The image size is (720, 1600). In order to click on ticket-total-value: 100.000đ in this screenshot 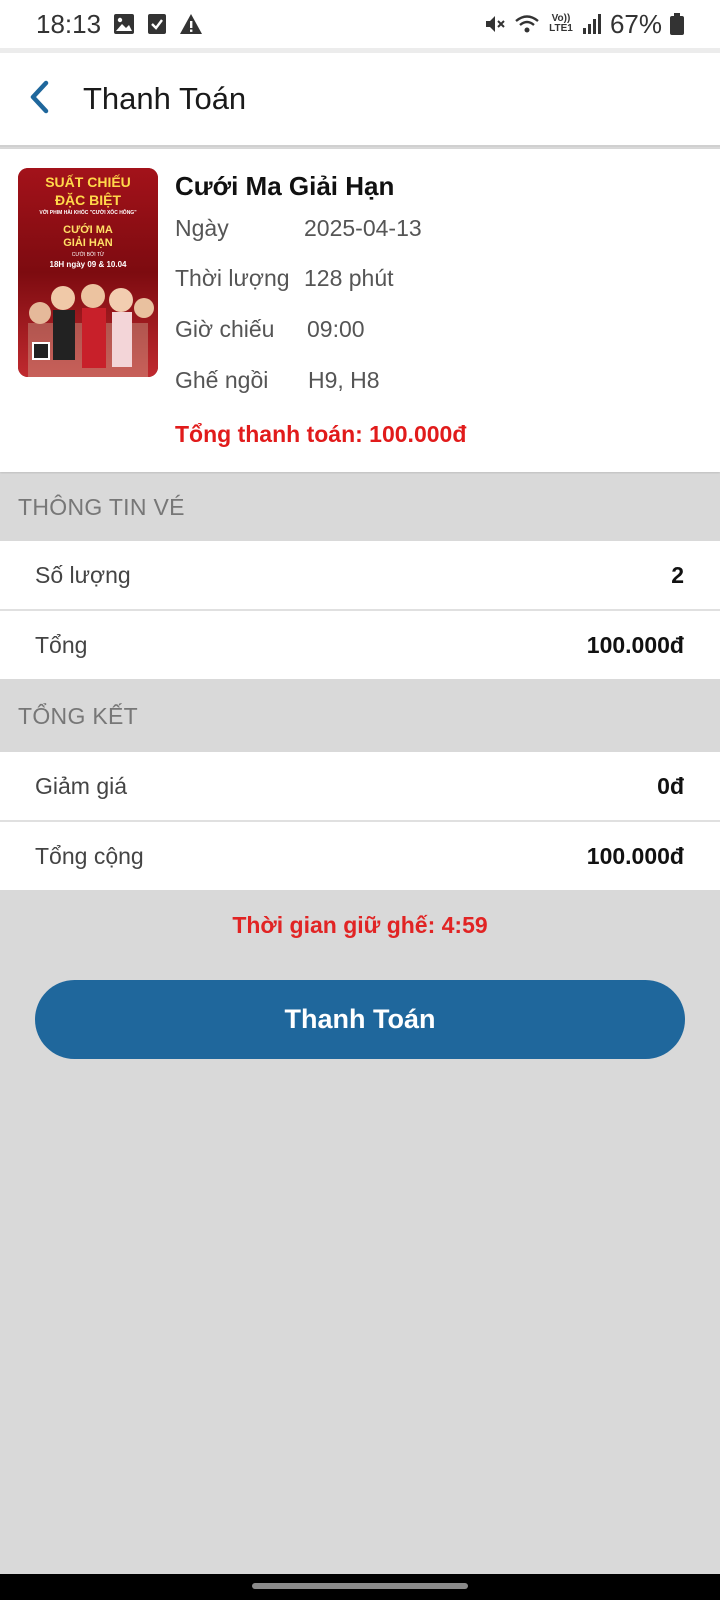, I will do `click(635, 644)`.